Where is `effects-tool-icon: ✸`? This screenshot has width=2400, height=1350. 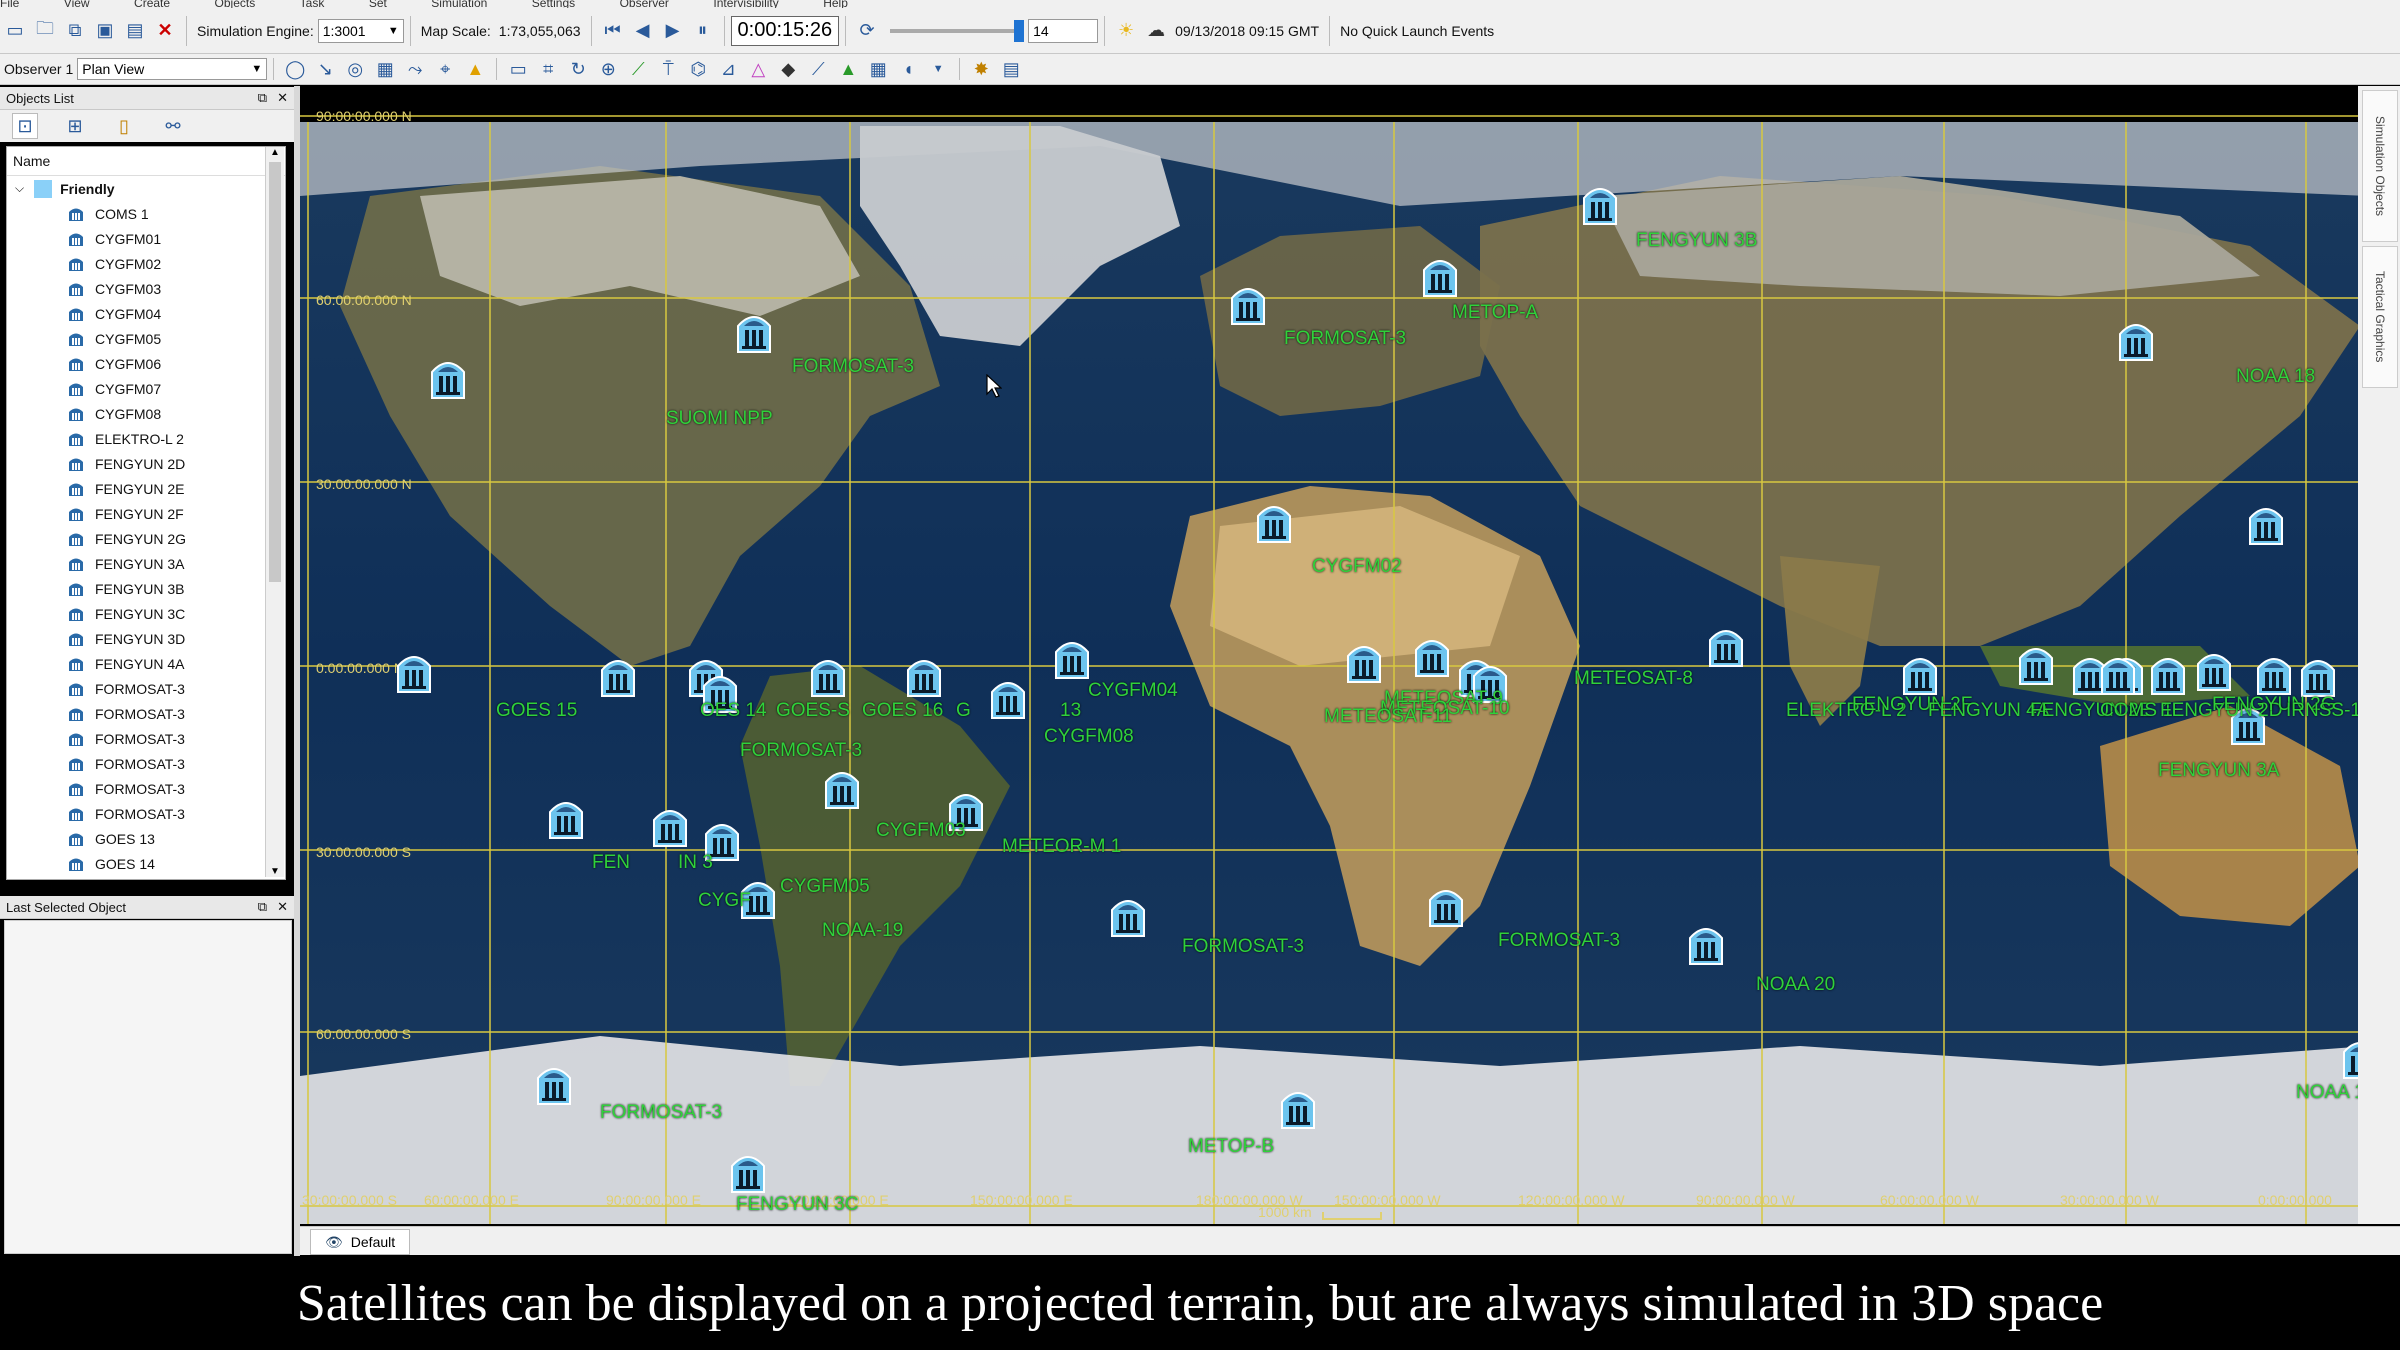 effects-tool-icon: ✸ is located at coordinates (981, 69).